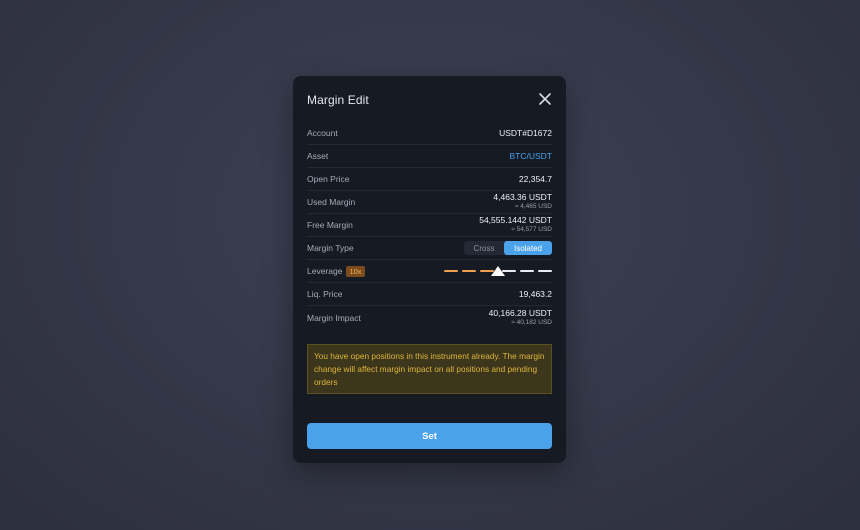 The width and height of the screenshot is (860, 530). What do you see at coordinates (545, 99) in the screenshot?
I see `close-icon` at bounding box center [545, 99].